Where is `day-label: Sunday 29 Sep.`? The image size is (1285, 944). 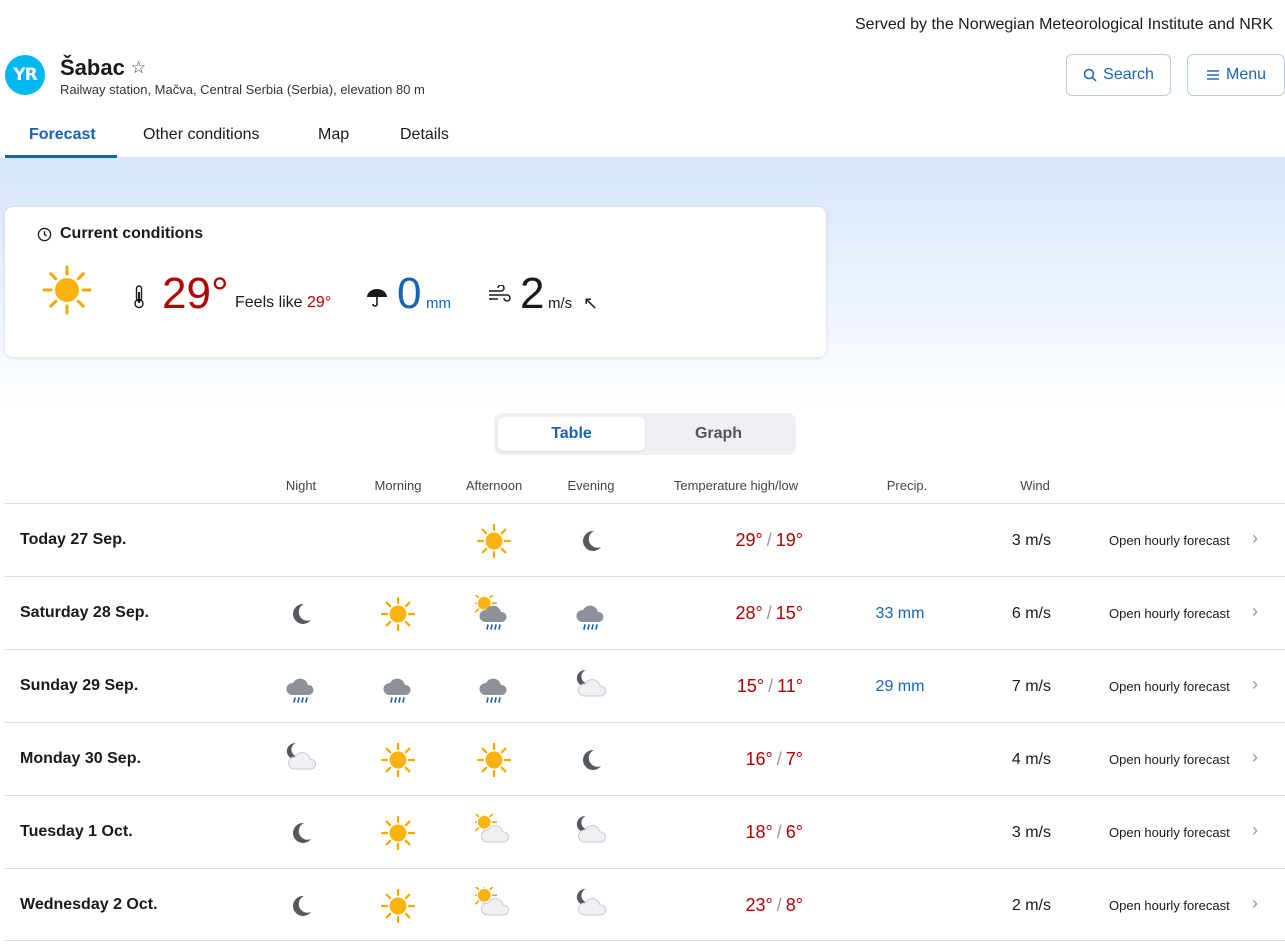 day-label: Sunday 29 Sep. is located at coordinates (79, 685).